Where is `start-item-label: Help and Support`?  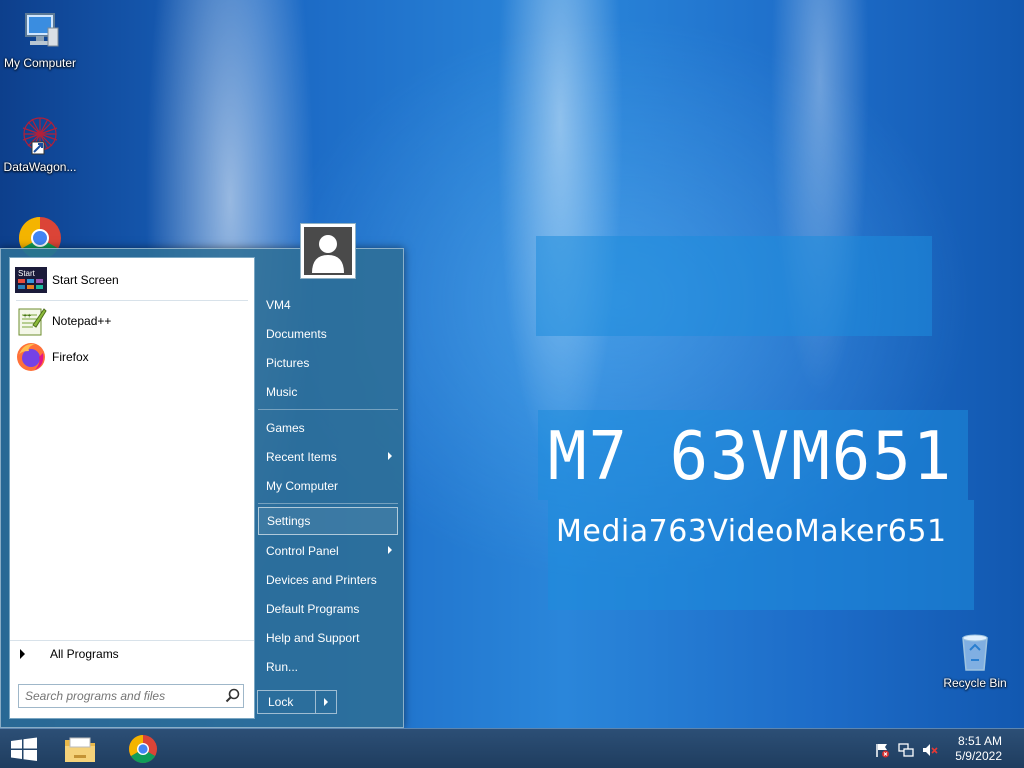 start-item-label: Help and Support is located at coordinates (313, 637).